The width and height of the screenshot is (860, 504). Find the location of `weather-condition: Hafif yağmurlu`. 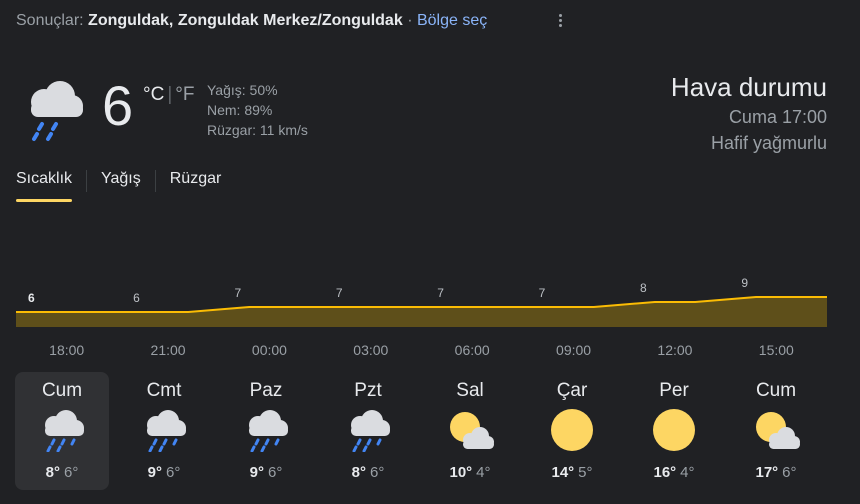

weather-condition: Hafif yağmurlu is located at coordinates (768, 143).